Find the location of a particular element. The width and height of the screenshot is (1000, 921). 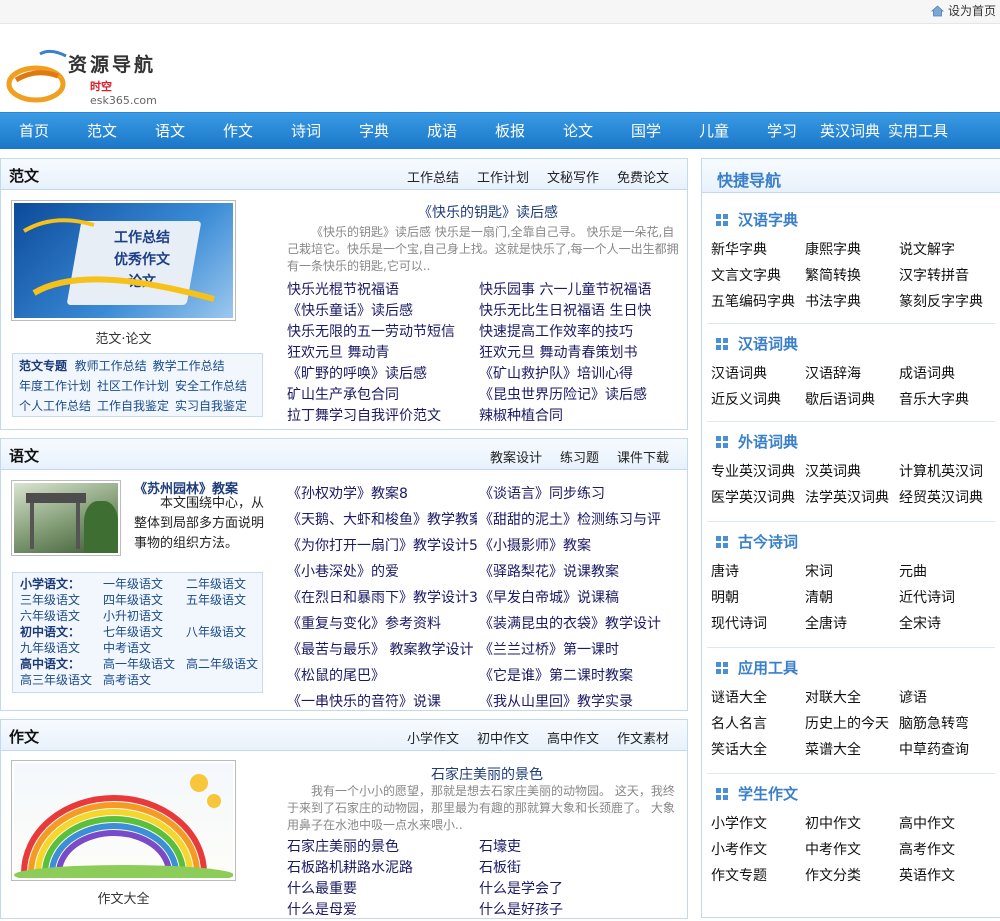

list-item: 石家庄美丽的景色 is located at coordinates (382, 847).